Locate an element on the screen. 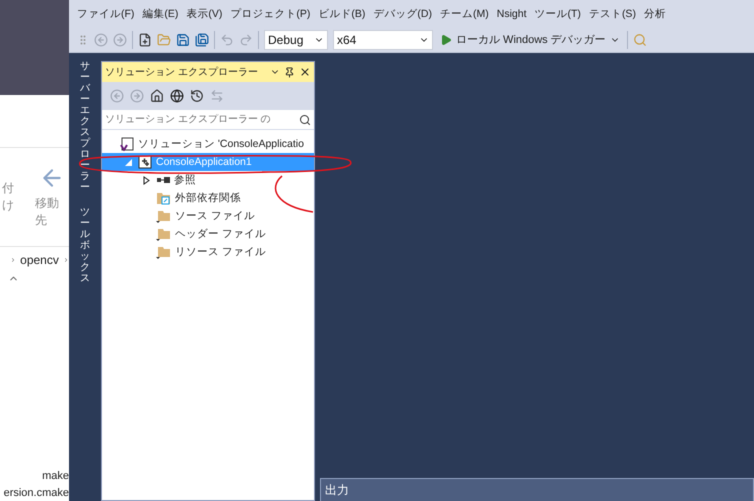  history-icon is located at coordinates (197, 96).